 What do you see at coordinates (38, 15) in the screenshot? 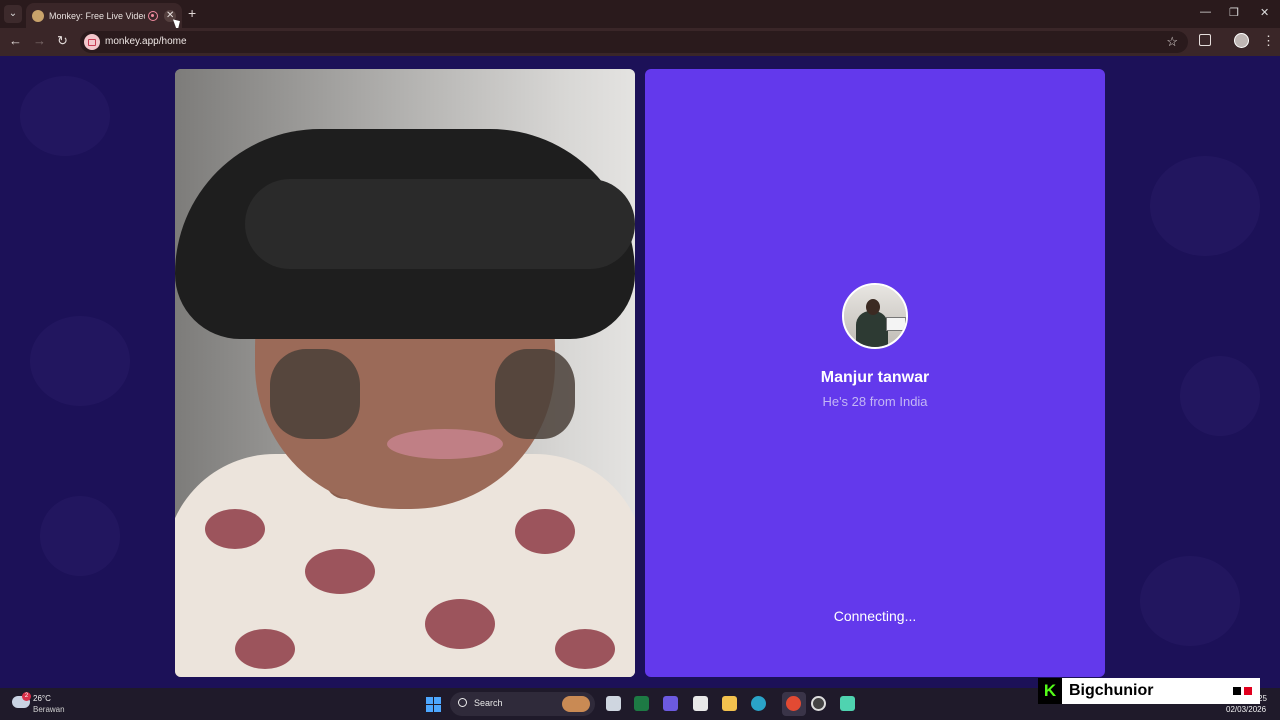
I see `monkey-favicon-icon` at bounding box center [38, 15].